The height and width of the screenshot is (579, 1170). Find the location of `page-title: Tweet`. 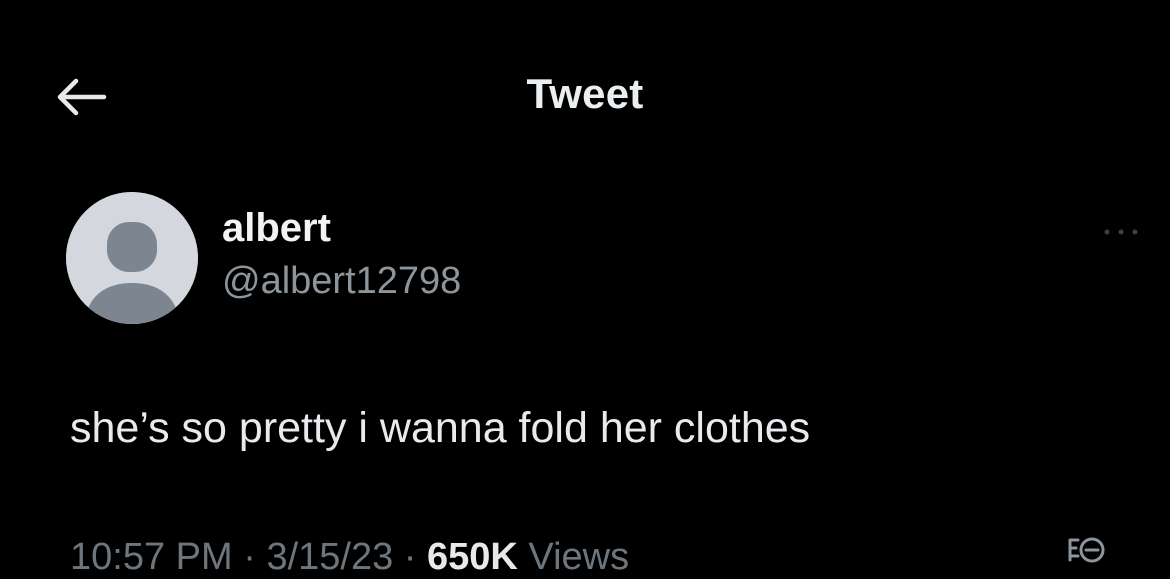

page-title: Tweet is located at coordinates (585, 93).